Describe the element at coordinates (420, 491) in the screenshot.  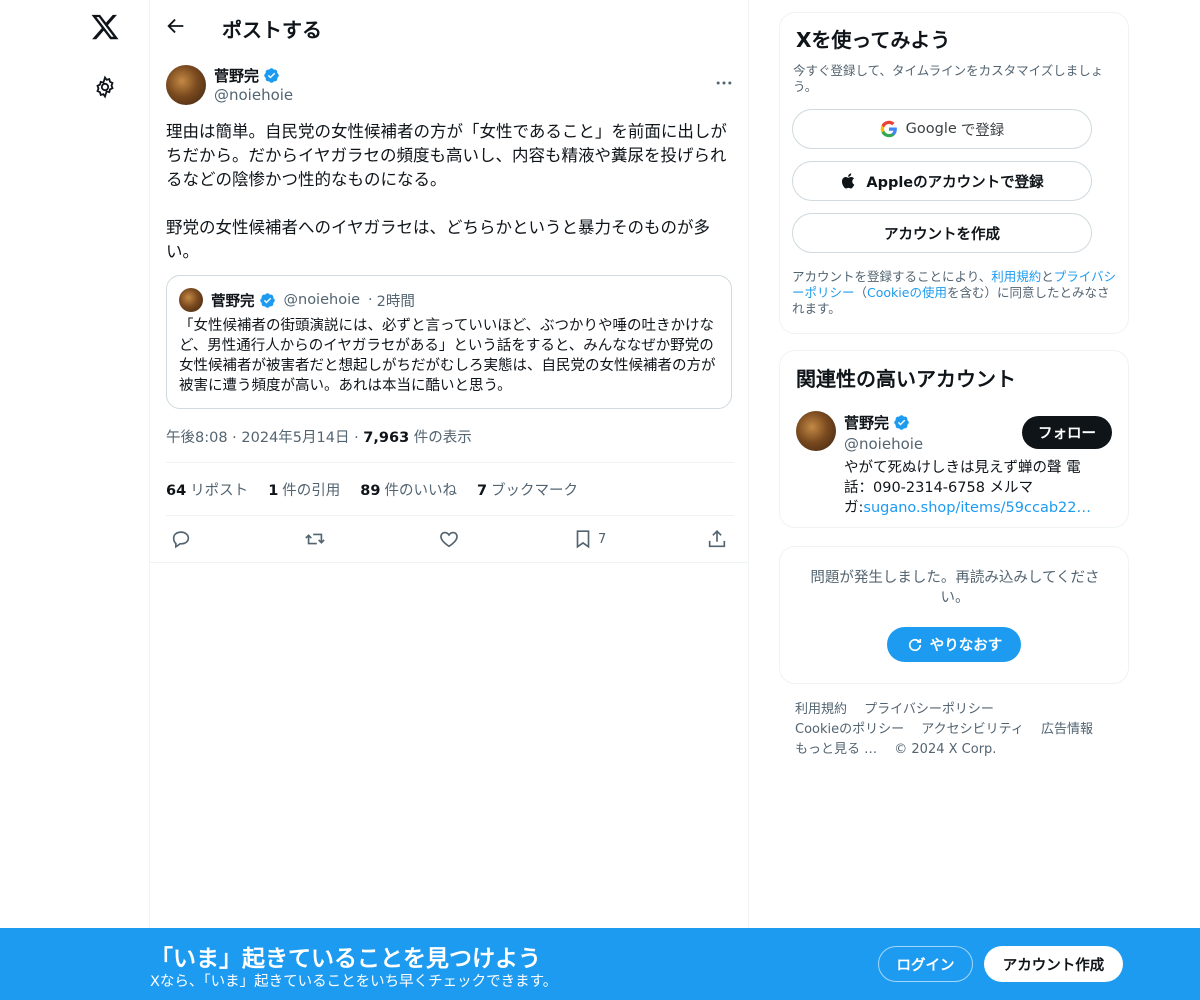
I see `likes-label: 件のいいね` at that location.